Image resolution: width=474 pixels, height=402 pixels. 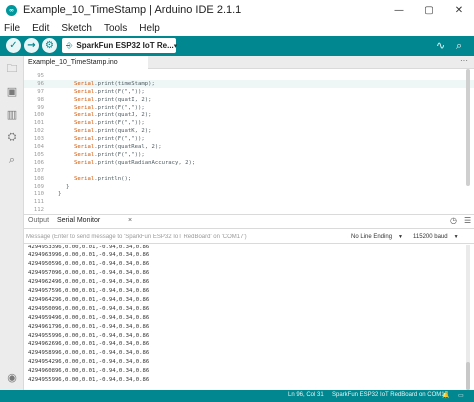 What do you see at coordinates (89, 282) in the screenshot?
I see `serial-output-line: 4294962496,0.00,0.01,-0.94,0.34,0.86` at bounding box center [89, 282].